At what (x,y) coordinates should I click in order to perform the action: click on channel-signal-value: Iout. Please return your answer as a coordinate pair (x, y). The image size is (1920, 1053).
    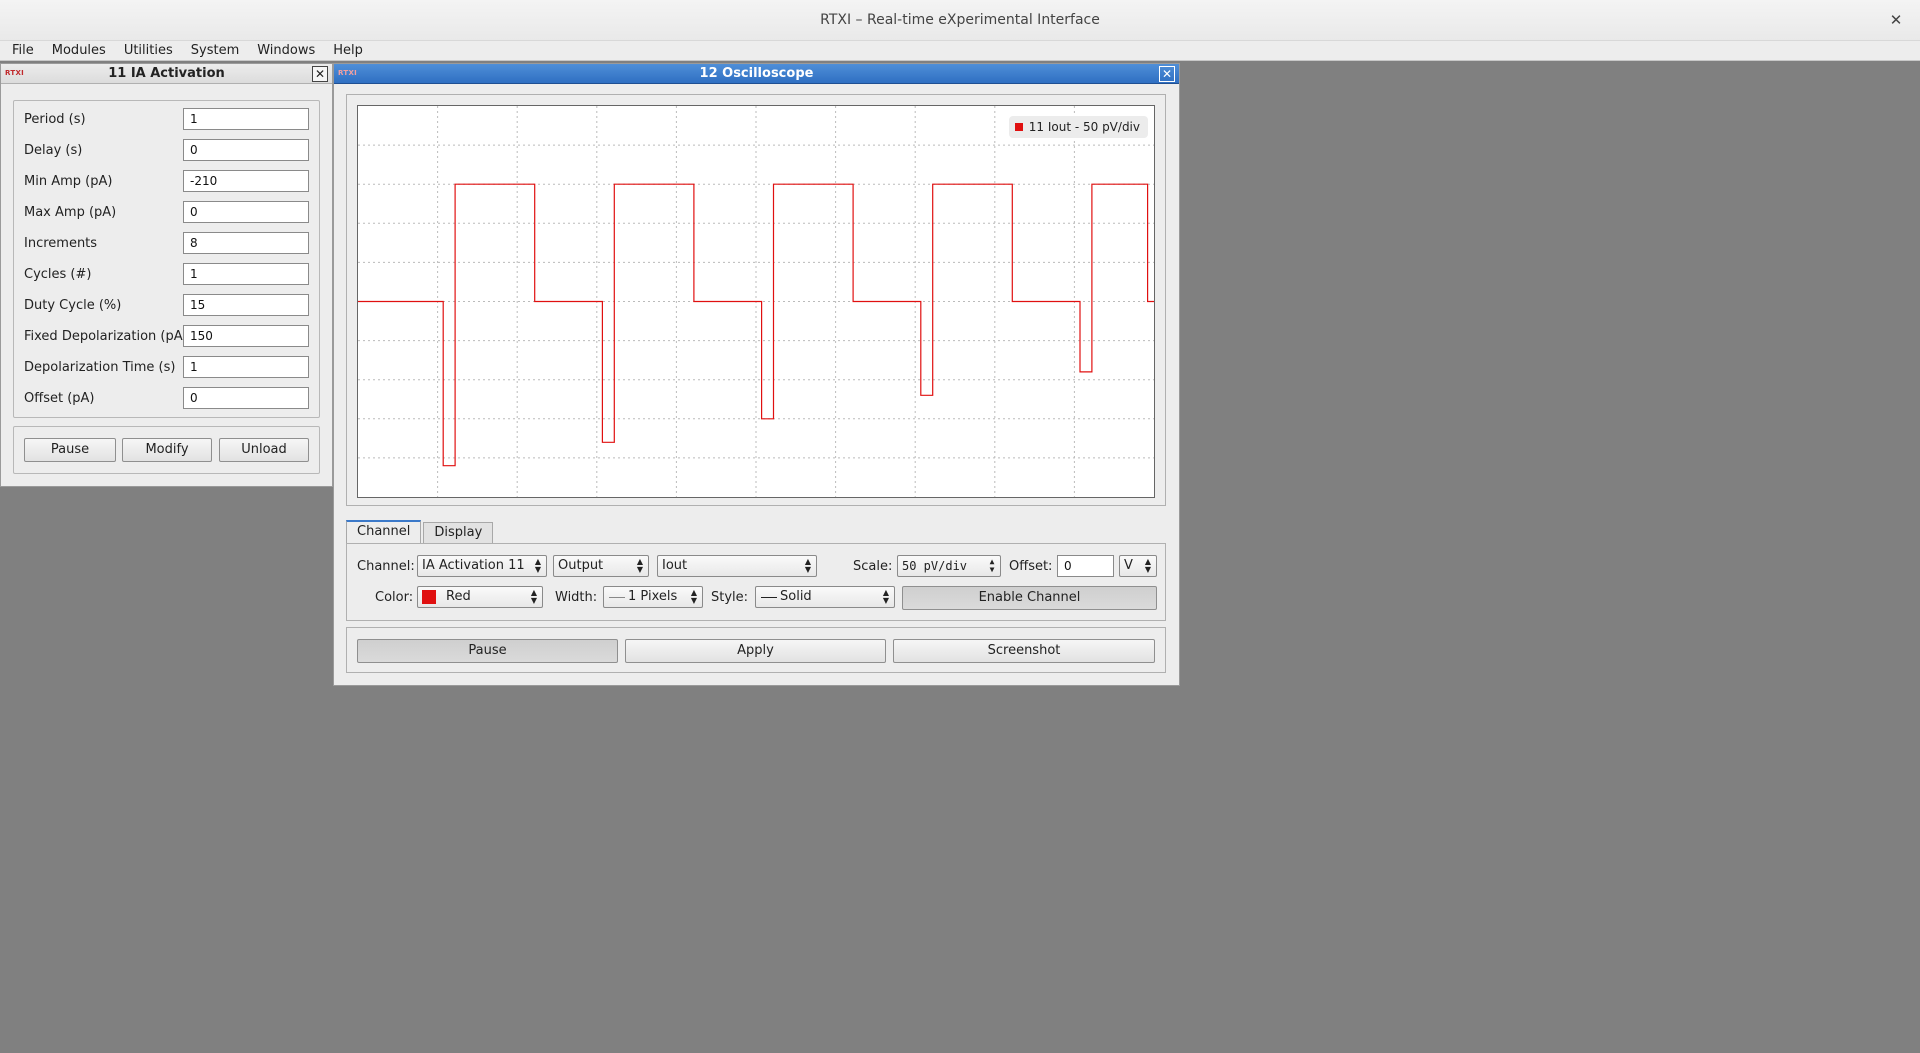
    Looking at the image, I should click on (675, 565).